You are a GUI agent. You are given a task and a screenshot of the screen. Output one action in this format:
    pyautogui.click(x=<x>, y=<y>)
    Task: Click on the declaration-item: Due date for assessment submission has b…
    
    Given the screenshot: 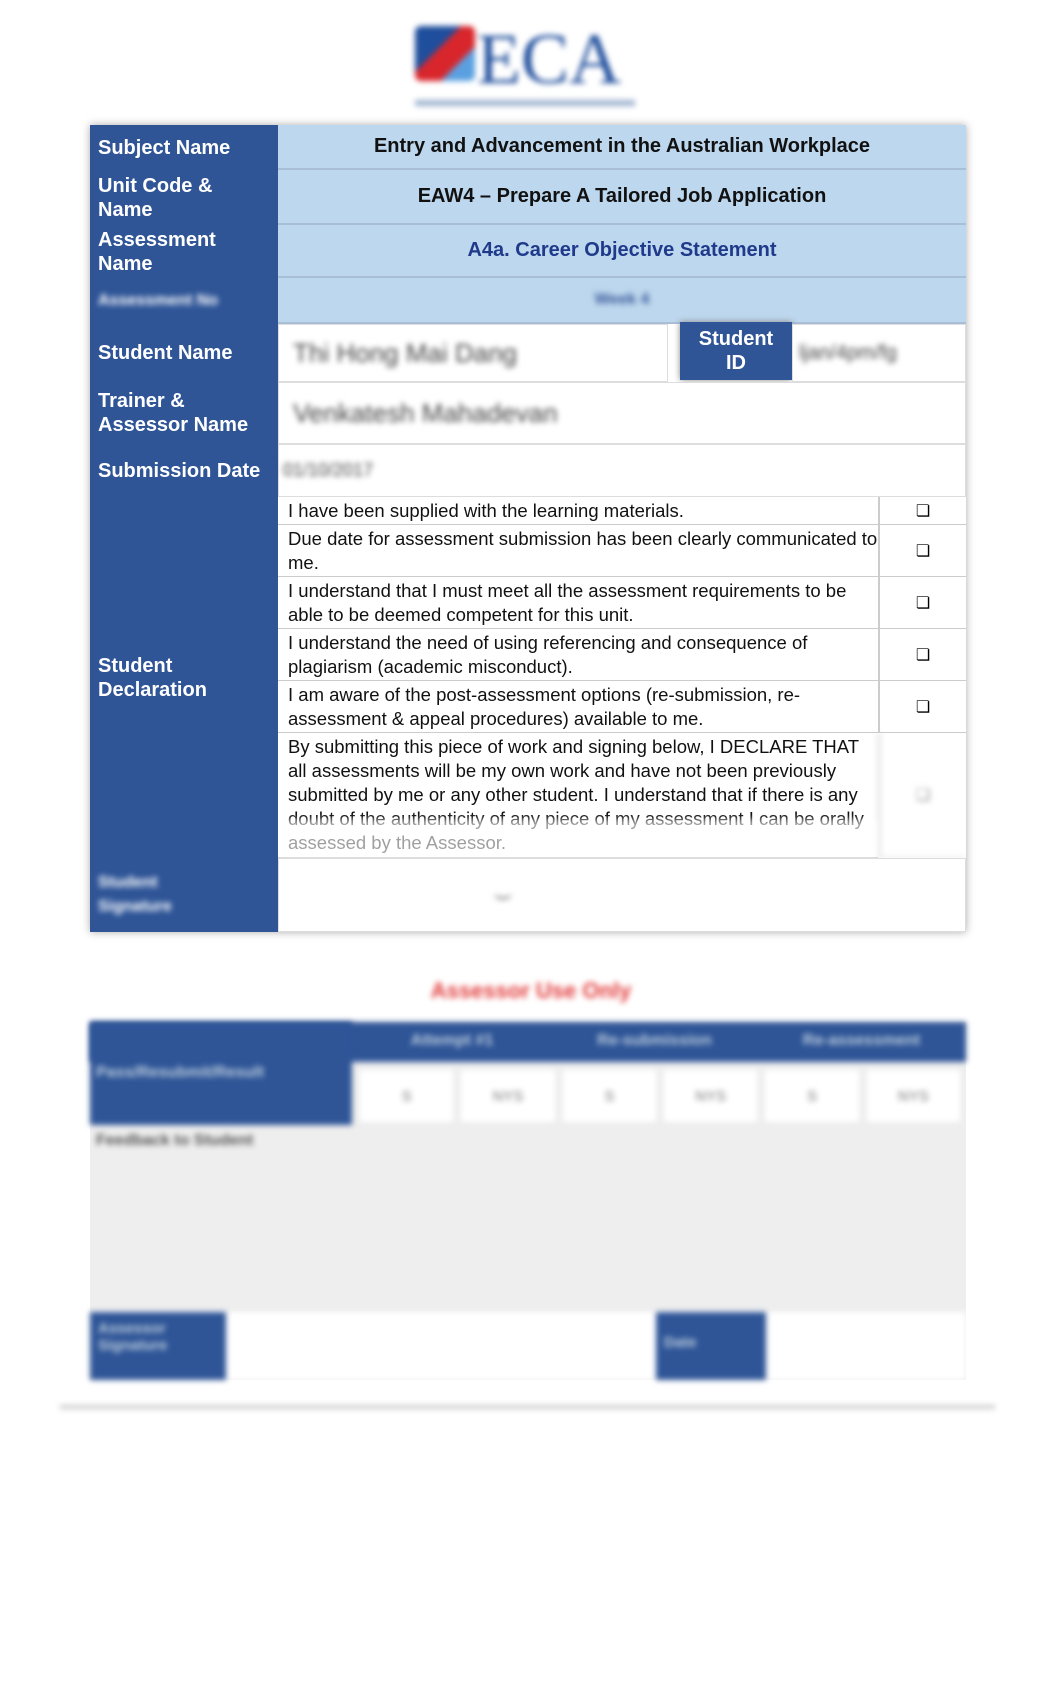 What is the action you would take?
    pyautogui.click(x=578, y=551)
    